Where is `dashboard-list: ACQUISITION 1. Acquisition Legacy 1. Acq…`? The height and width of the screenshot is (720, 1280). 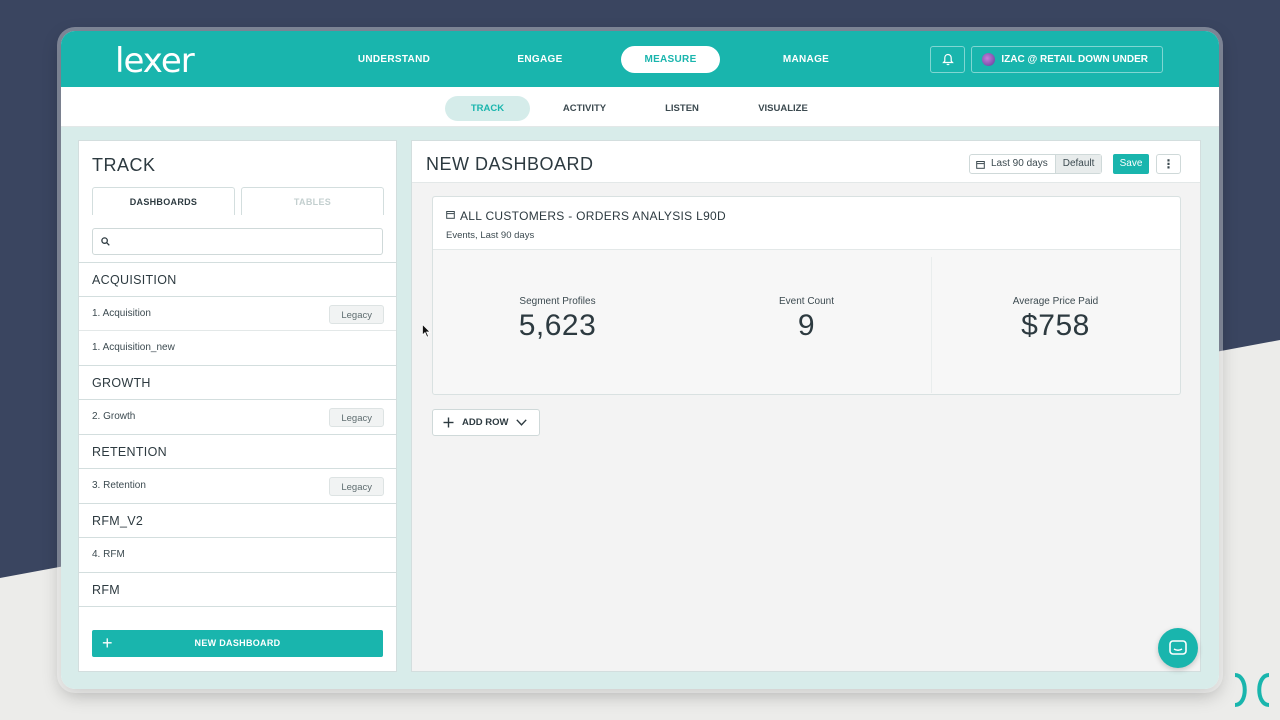 dashboard-list: ACQUISITION 1. Acquisition Legacy 1. Acq… is located at coordinates (237, 439).